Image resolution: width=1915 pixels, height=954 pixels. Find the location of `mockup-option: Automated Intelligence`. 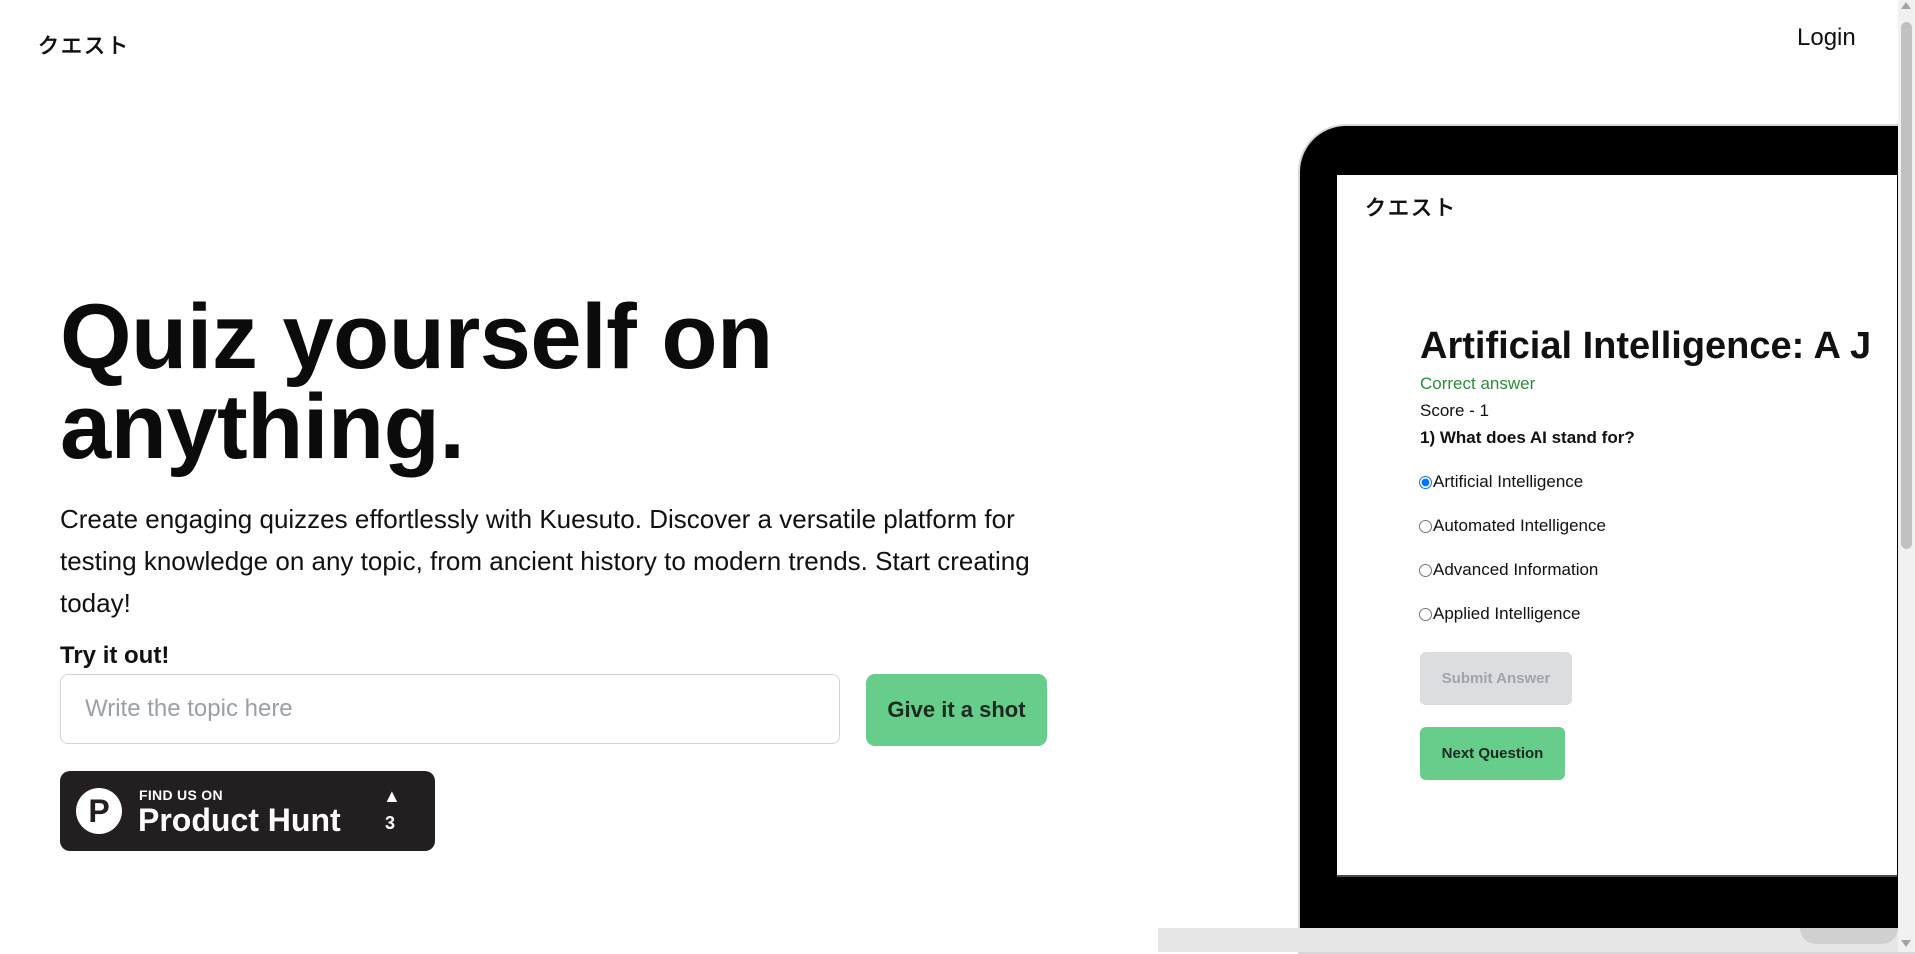

mockup-option: Automated Intelligence is located at coordinates (1512, 526).